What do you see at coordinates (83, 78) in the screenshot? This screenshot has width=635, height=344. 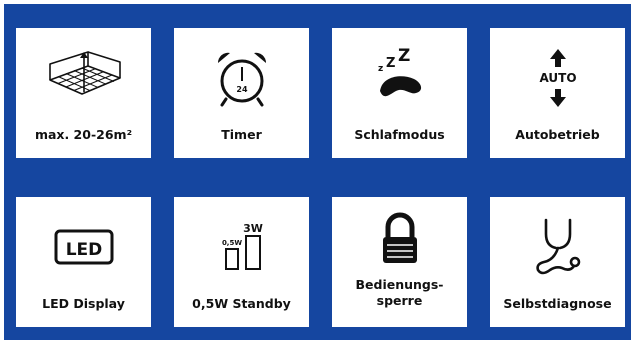 I see `room-area-icon` at bounding box center [83, 78].